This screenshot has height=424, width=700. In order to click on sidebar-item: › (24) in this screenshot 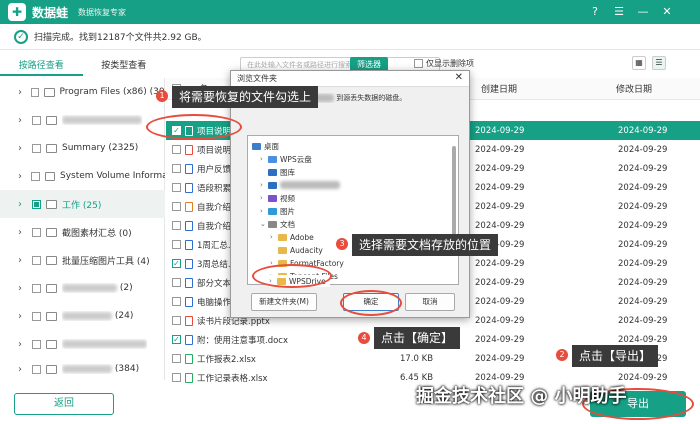, I will do `click(82, 316)`.